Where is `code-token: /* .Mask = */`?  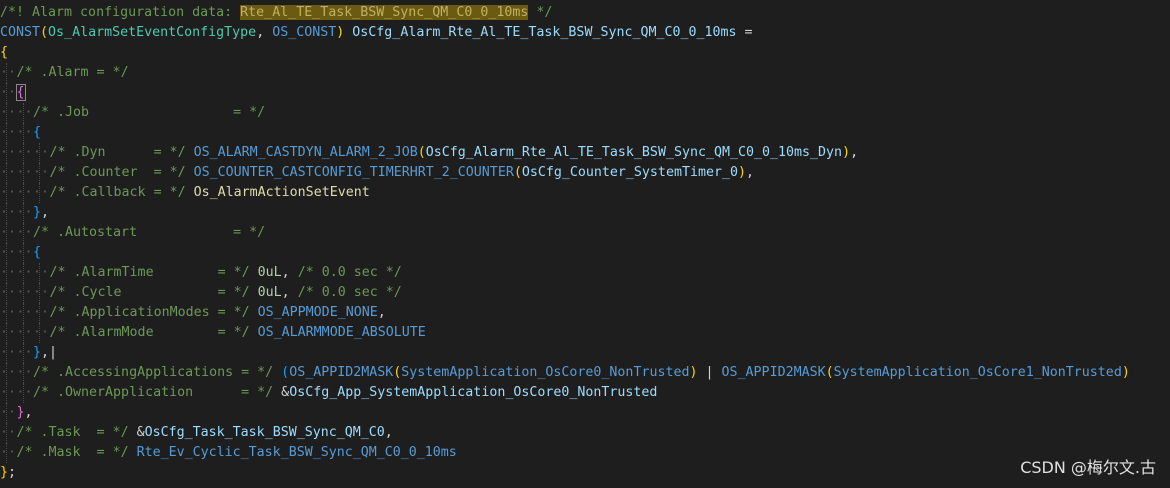
code-token: /* .Mask = */ is located at coordinates (76, 452).